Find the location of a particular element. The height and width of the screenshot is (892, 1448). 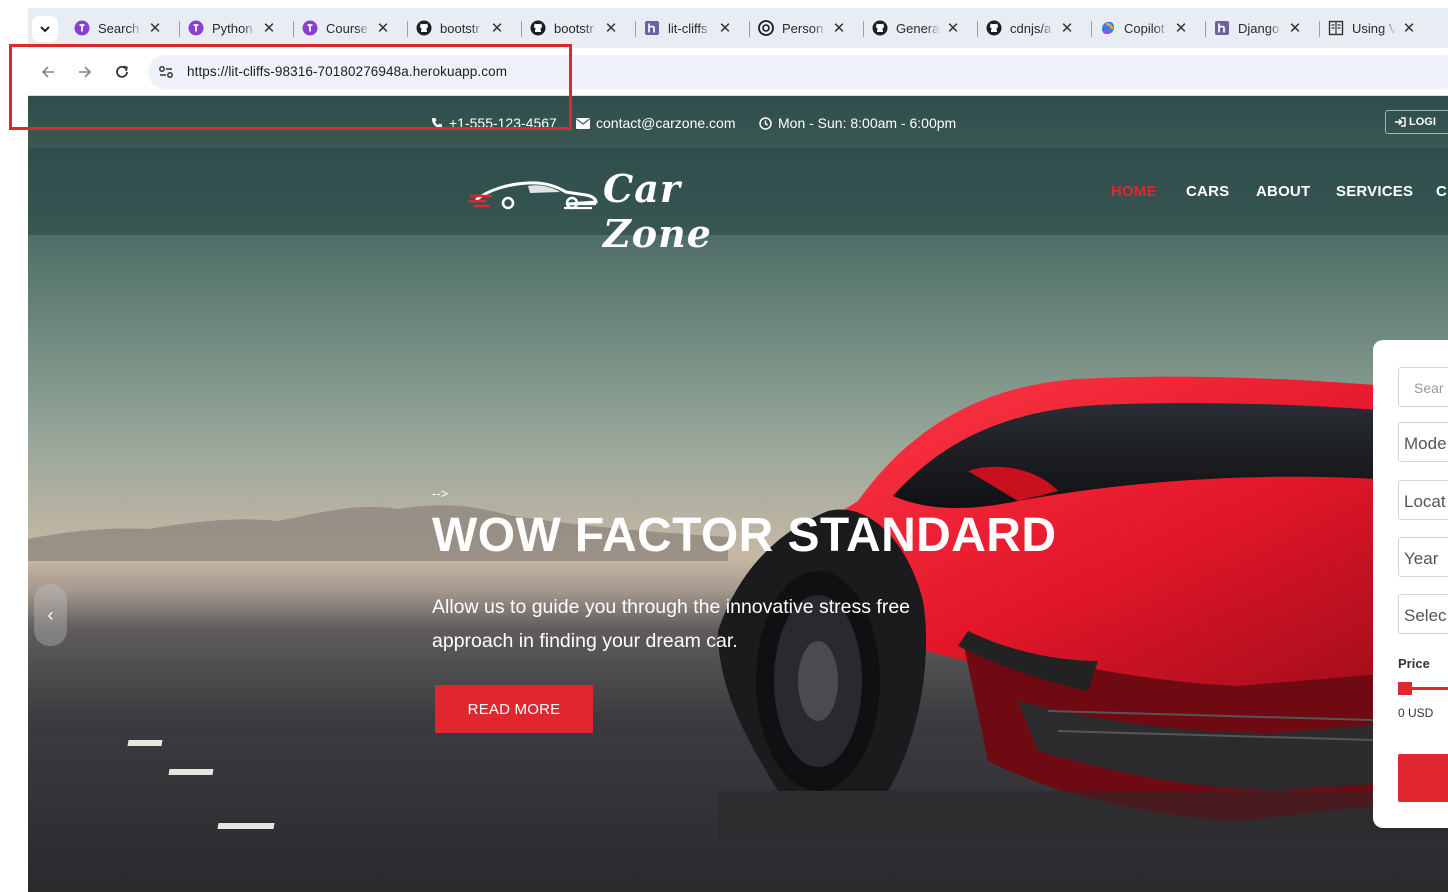

tab-search-button is located at coordinates (45, 29).